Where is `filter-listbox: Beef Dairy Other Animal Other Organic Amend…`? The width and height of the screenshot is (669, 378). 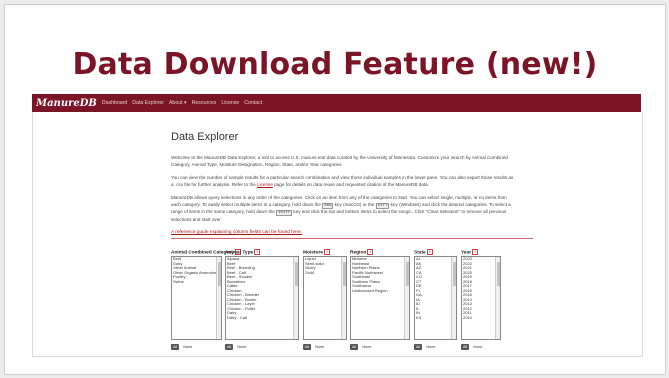 filter-listbox: Beef Dairy Other Animal Other Organic Amend… is located at coordinates (196, 298).